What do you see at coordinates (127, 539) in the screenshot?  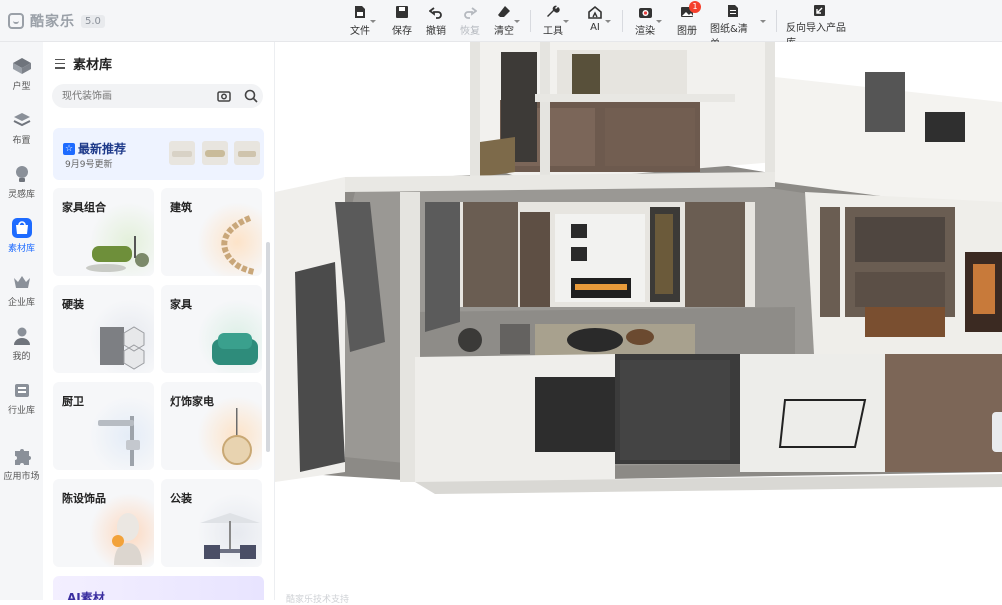 I see `sculpture-thumbnail` at bounding box center [127, 539].